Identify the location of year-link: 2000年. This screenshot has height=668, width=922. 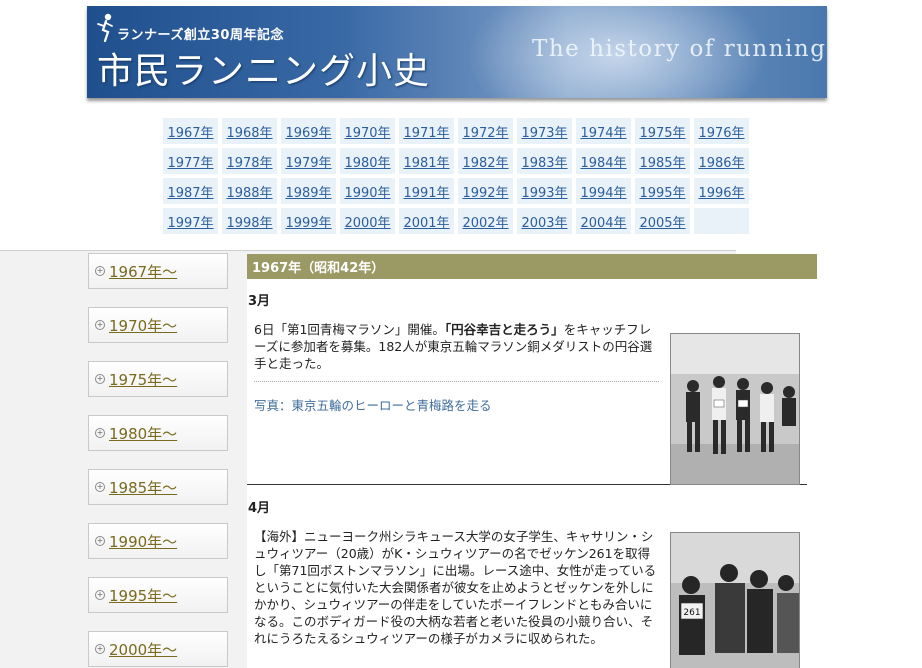
(367, 221).